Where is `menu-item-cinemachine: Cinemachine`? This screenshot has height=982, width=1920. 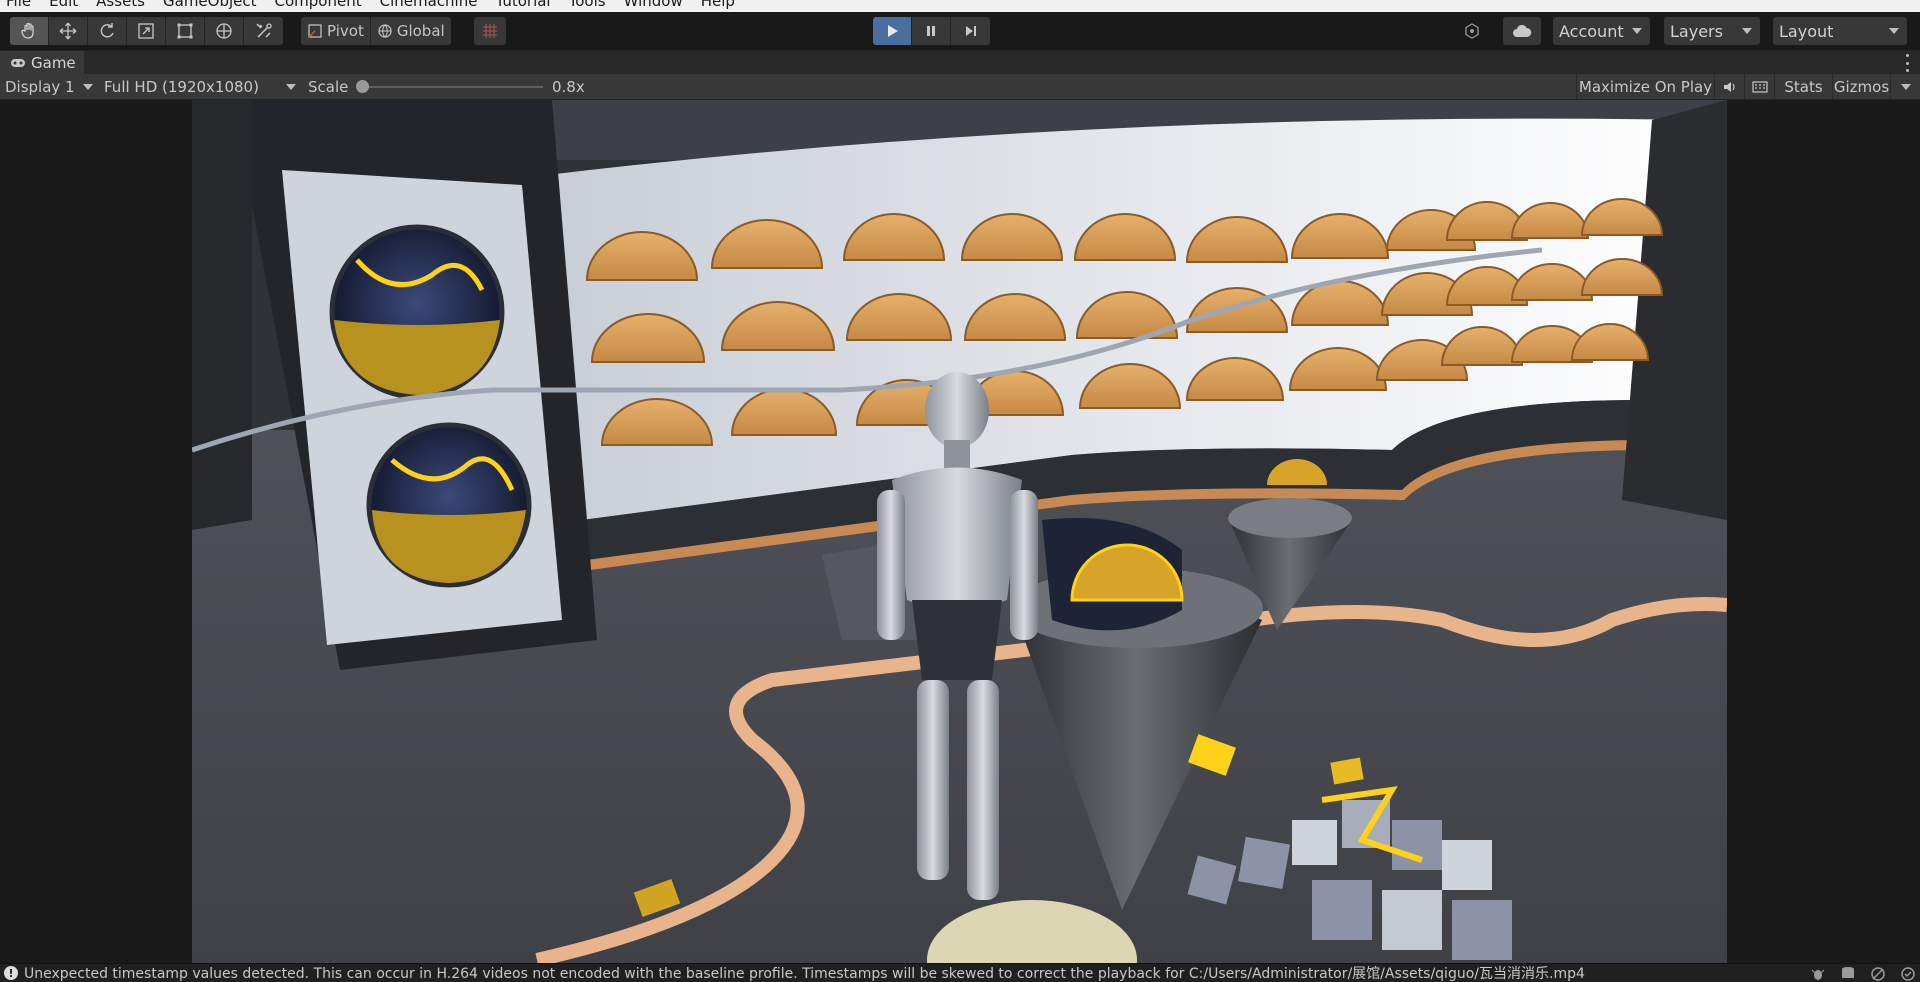 menu-item-cinemachine: Cinemachine is located at coordinates (429, 5).